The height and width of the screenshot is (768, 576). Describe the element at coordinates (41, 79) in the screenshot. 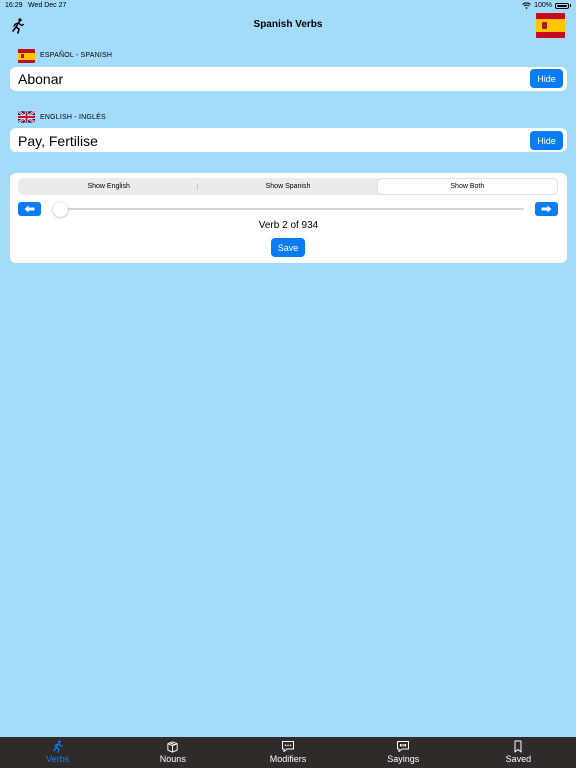

I see `spanish-word: Abonar` at that location.